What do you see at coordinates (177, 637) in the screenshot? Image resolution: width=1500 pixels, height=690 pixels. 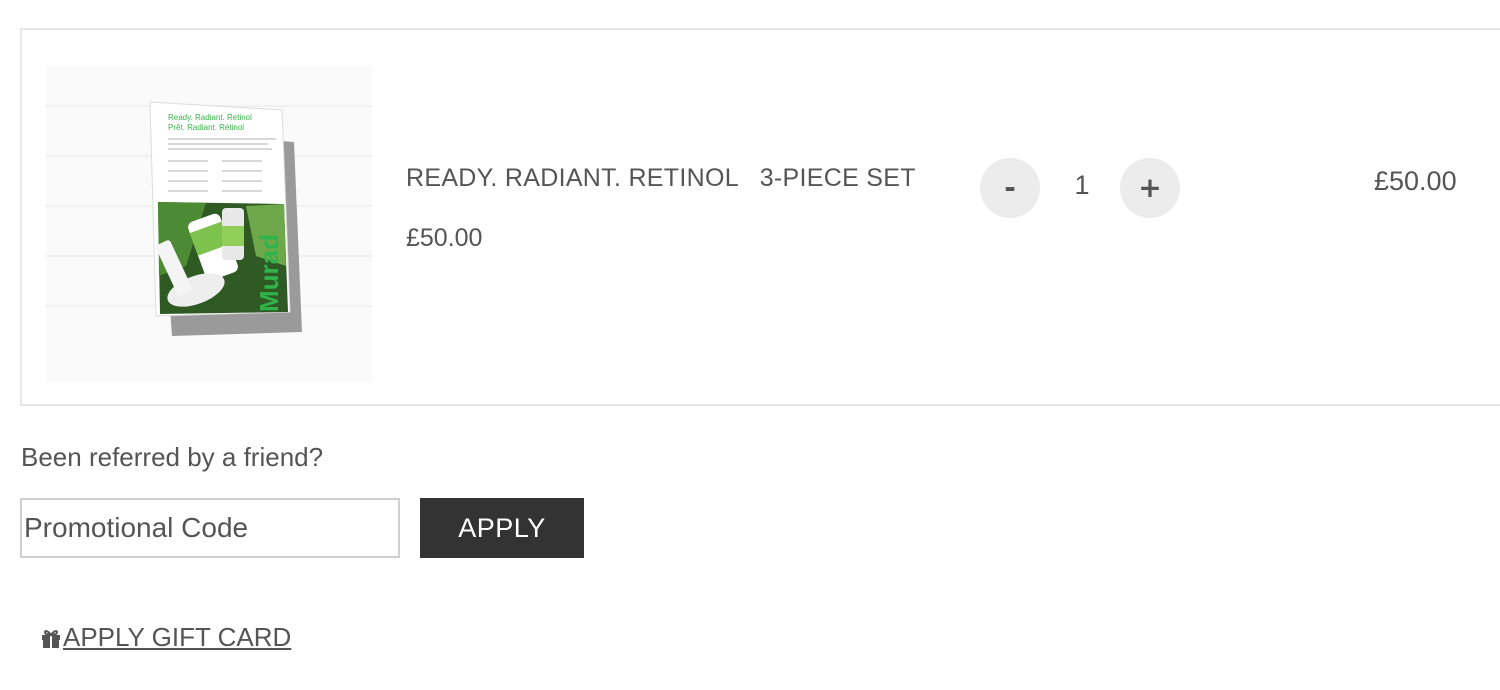 I see `gift-card-label: APPLY GIFT CARD` at bounding box center [177, 637].